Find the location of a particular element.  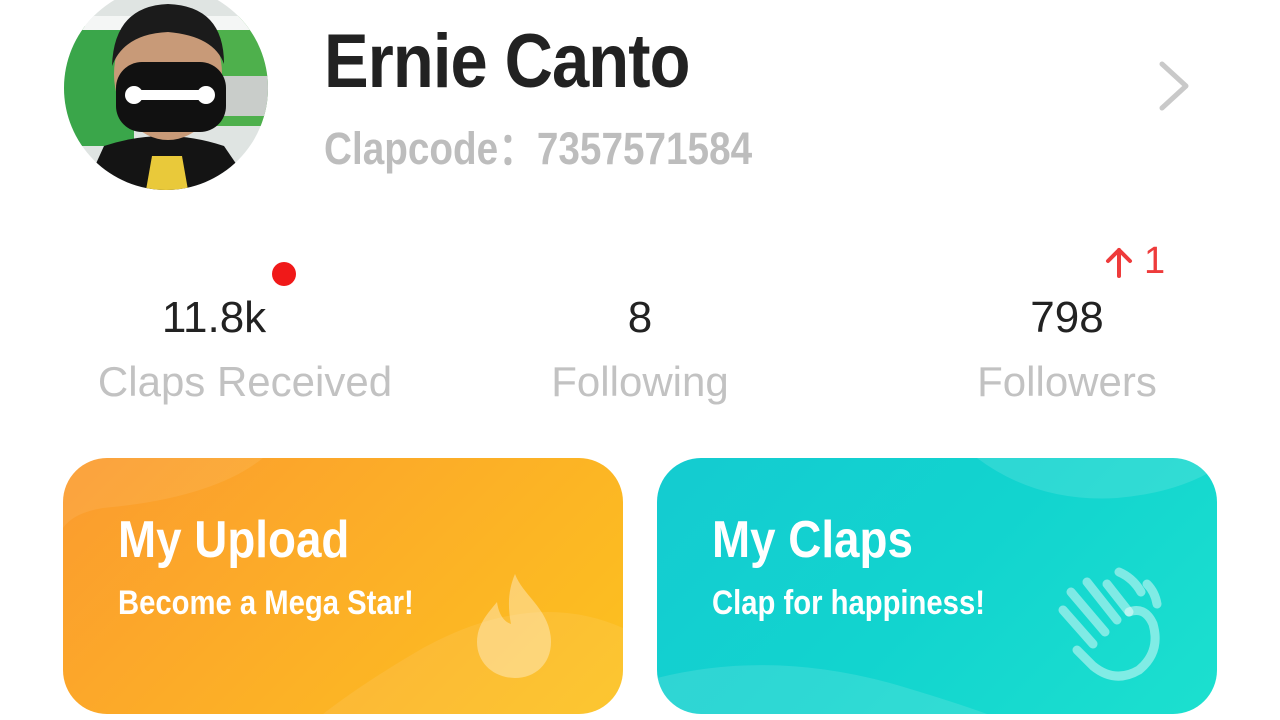

avatar is located at coordinates (166, 95).